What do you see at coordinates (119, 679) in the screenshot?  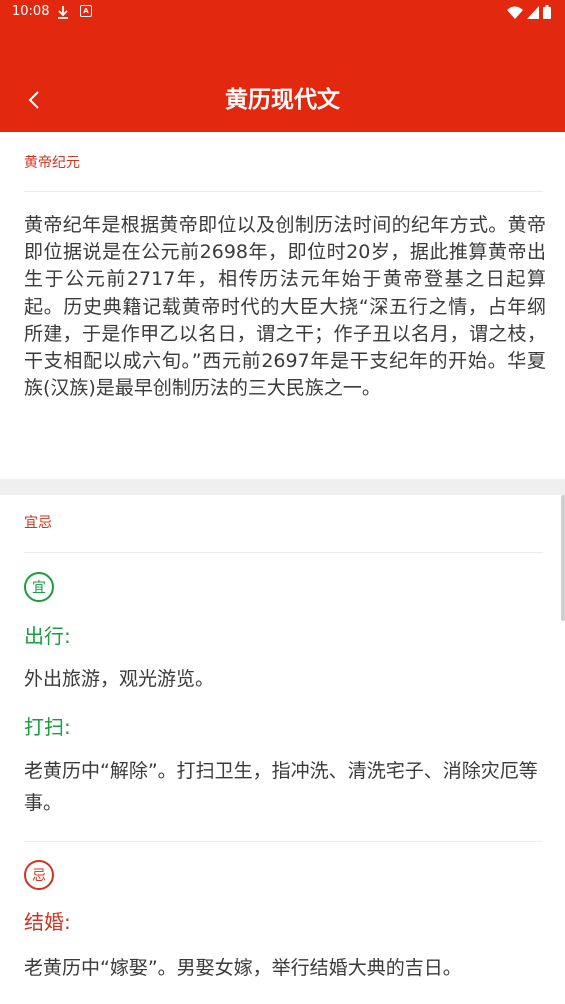 I see `good-item-desc: 外出旅游，观光游览。` at bounding box center [119, 679].